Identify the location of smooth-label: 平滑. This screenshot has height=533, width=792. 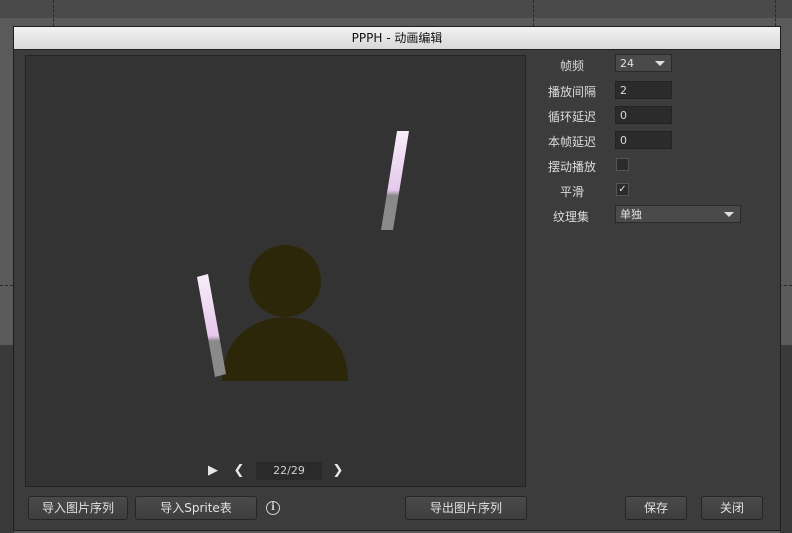
(571, 192).